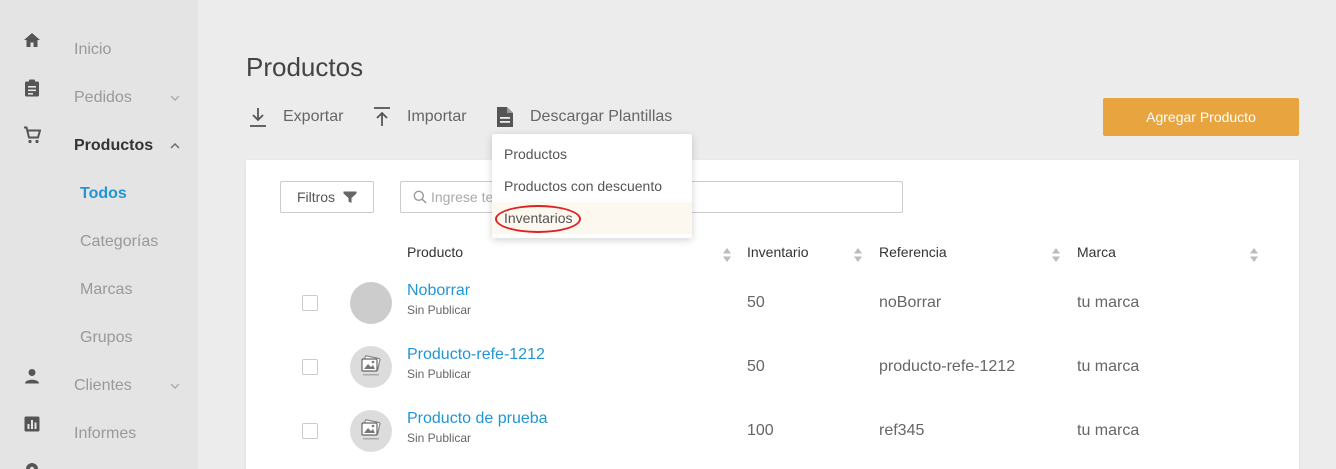 This screenshot has width=1336, height=469. What do you see at coordinates (106, 290) in the screenshot?
I see `sidebar-subitem-marcas: Marcas` at bounding box center [106, 290].